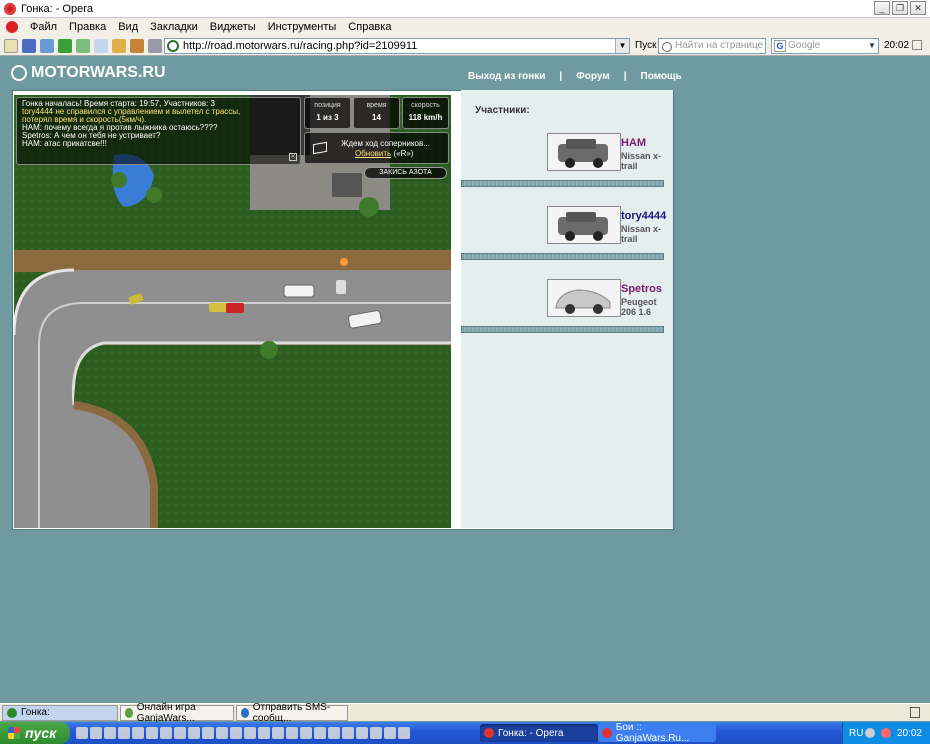 The width and height of the screenshot is (930, 744). What do you see at coordinates (302, 27) in the screenshot?
I see `menu-tools: Инструменты` at bounding box center [302, 27].